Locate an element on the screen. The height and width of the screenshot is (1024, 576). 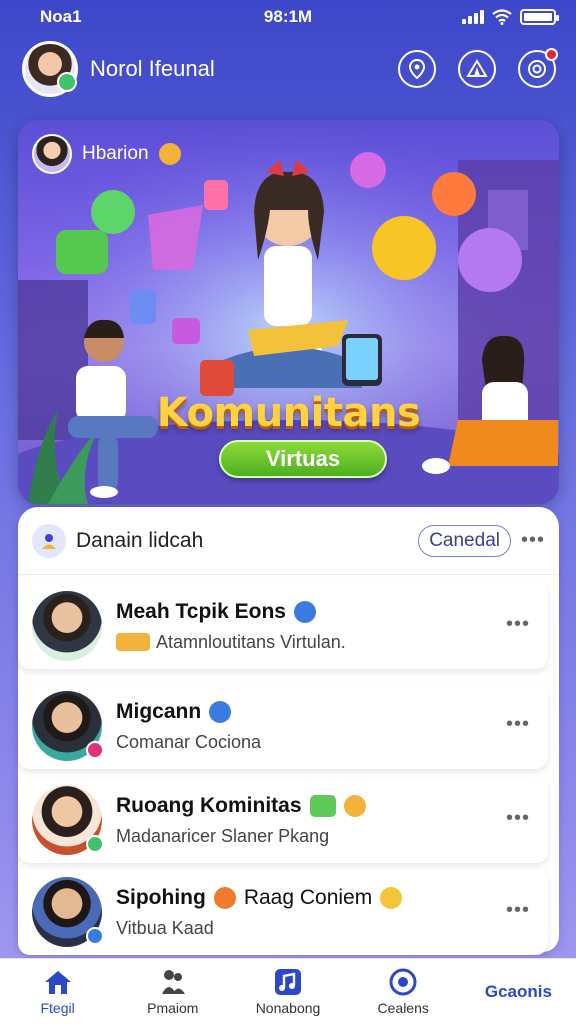
cancel-button: Canedal is located at coordinates (464, 540).